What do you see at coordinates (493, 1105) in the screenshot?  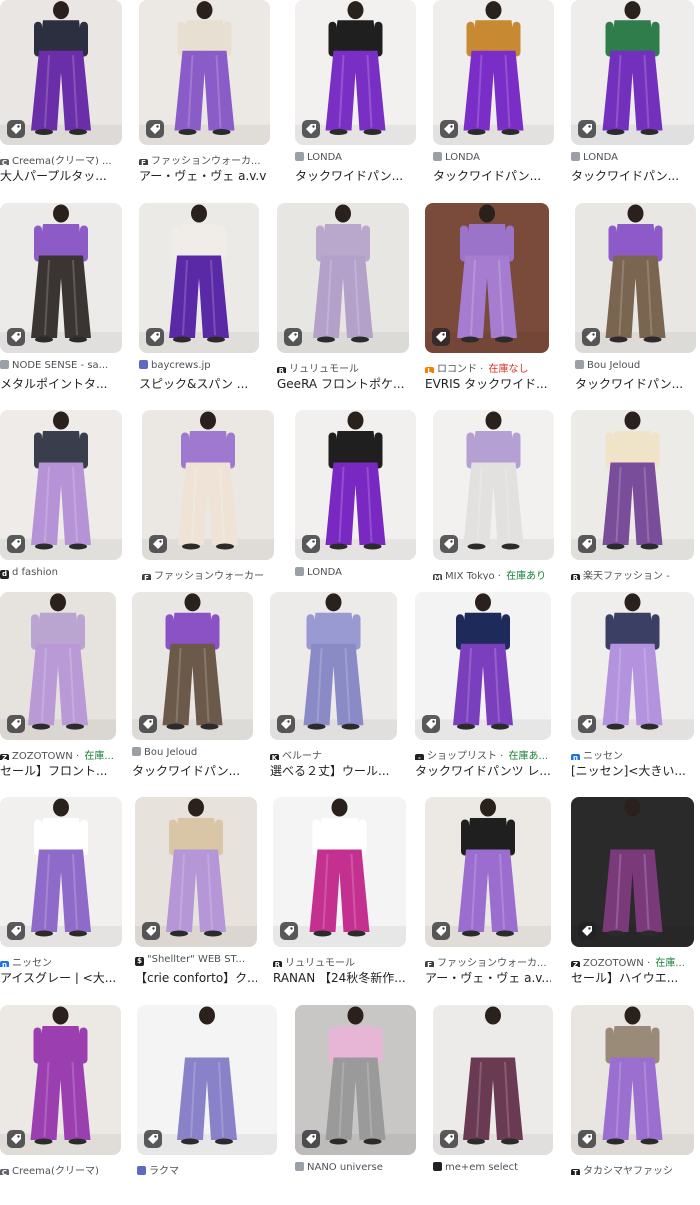 I see `result-item: me+em select` at bounding box center [493, 1105].